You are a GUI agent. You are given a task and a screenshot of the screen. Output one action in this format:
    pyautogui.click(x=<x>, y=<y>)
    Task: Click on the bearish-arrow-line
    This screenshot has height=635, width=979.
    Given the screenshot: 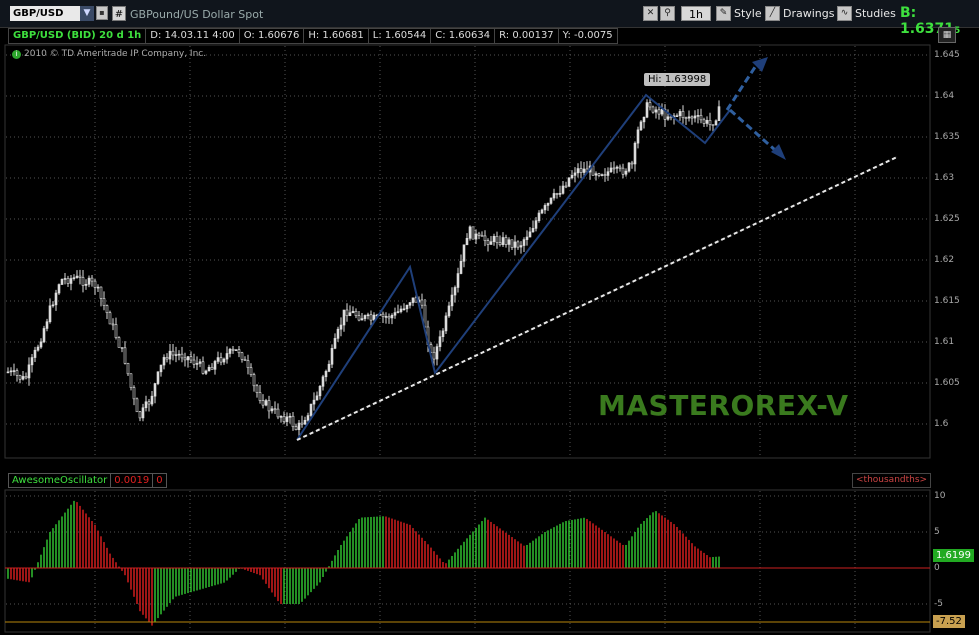 What is the action you would take?
    pyautogui.click(x=752, y=130)
    